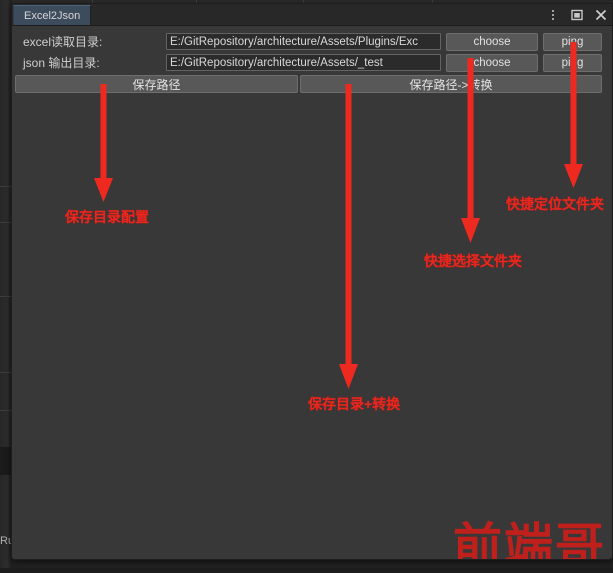 Image resolution: width=613 pixels, height=573 pixels. I want to click on json-choose-button: choose, so click(492, 62).